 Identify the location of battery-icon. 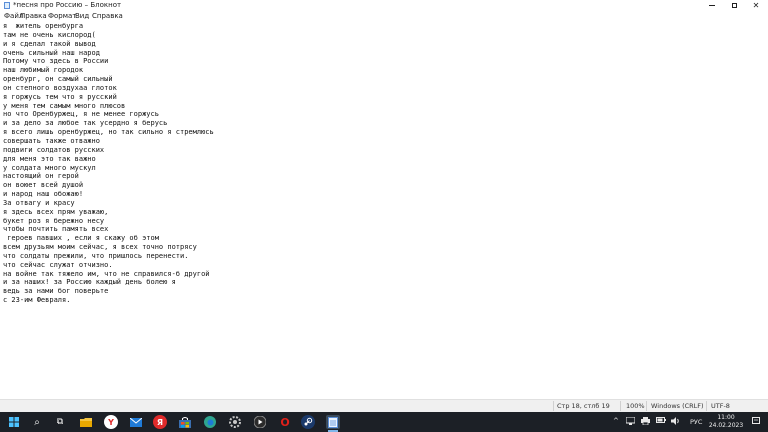
(661, 421).